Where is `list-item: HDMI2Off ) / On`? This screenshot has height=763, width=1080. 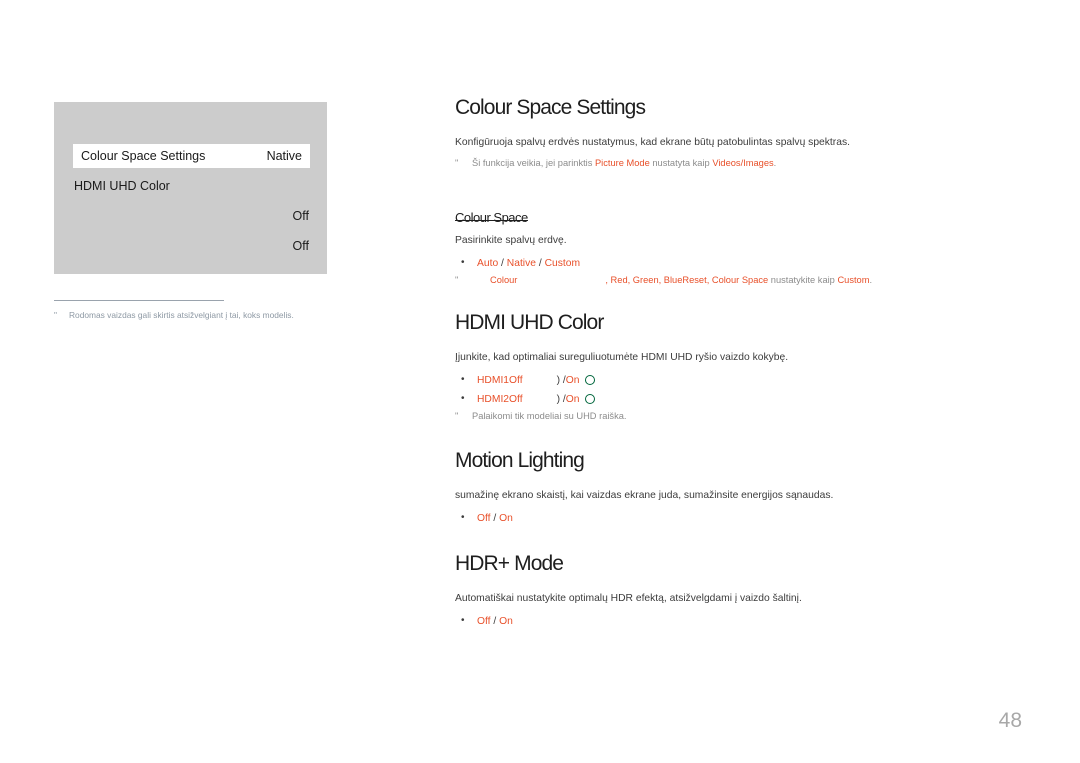
list-item: HDMI2Off ) / On is located at coordinates (735, 399).